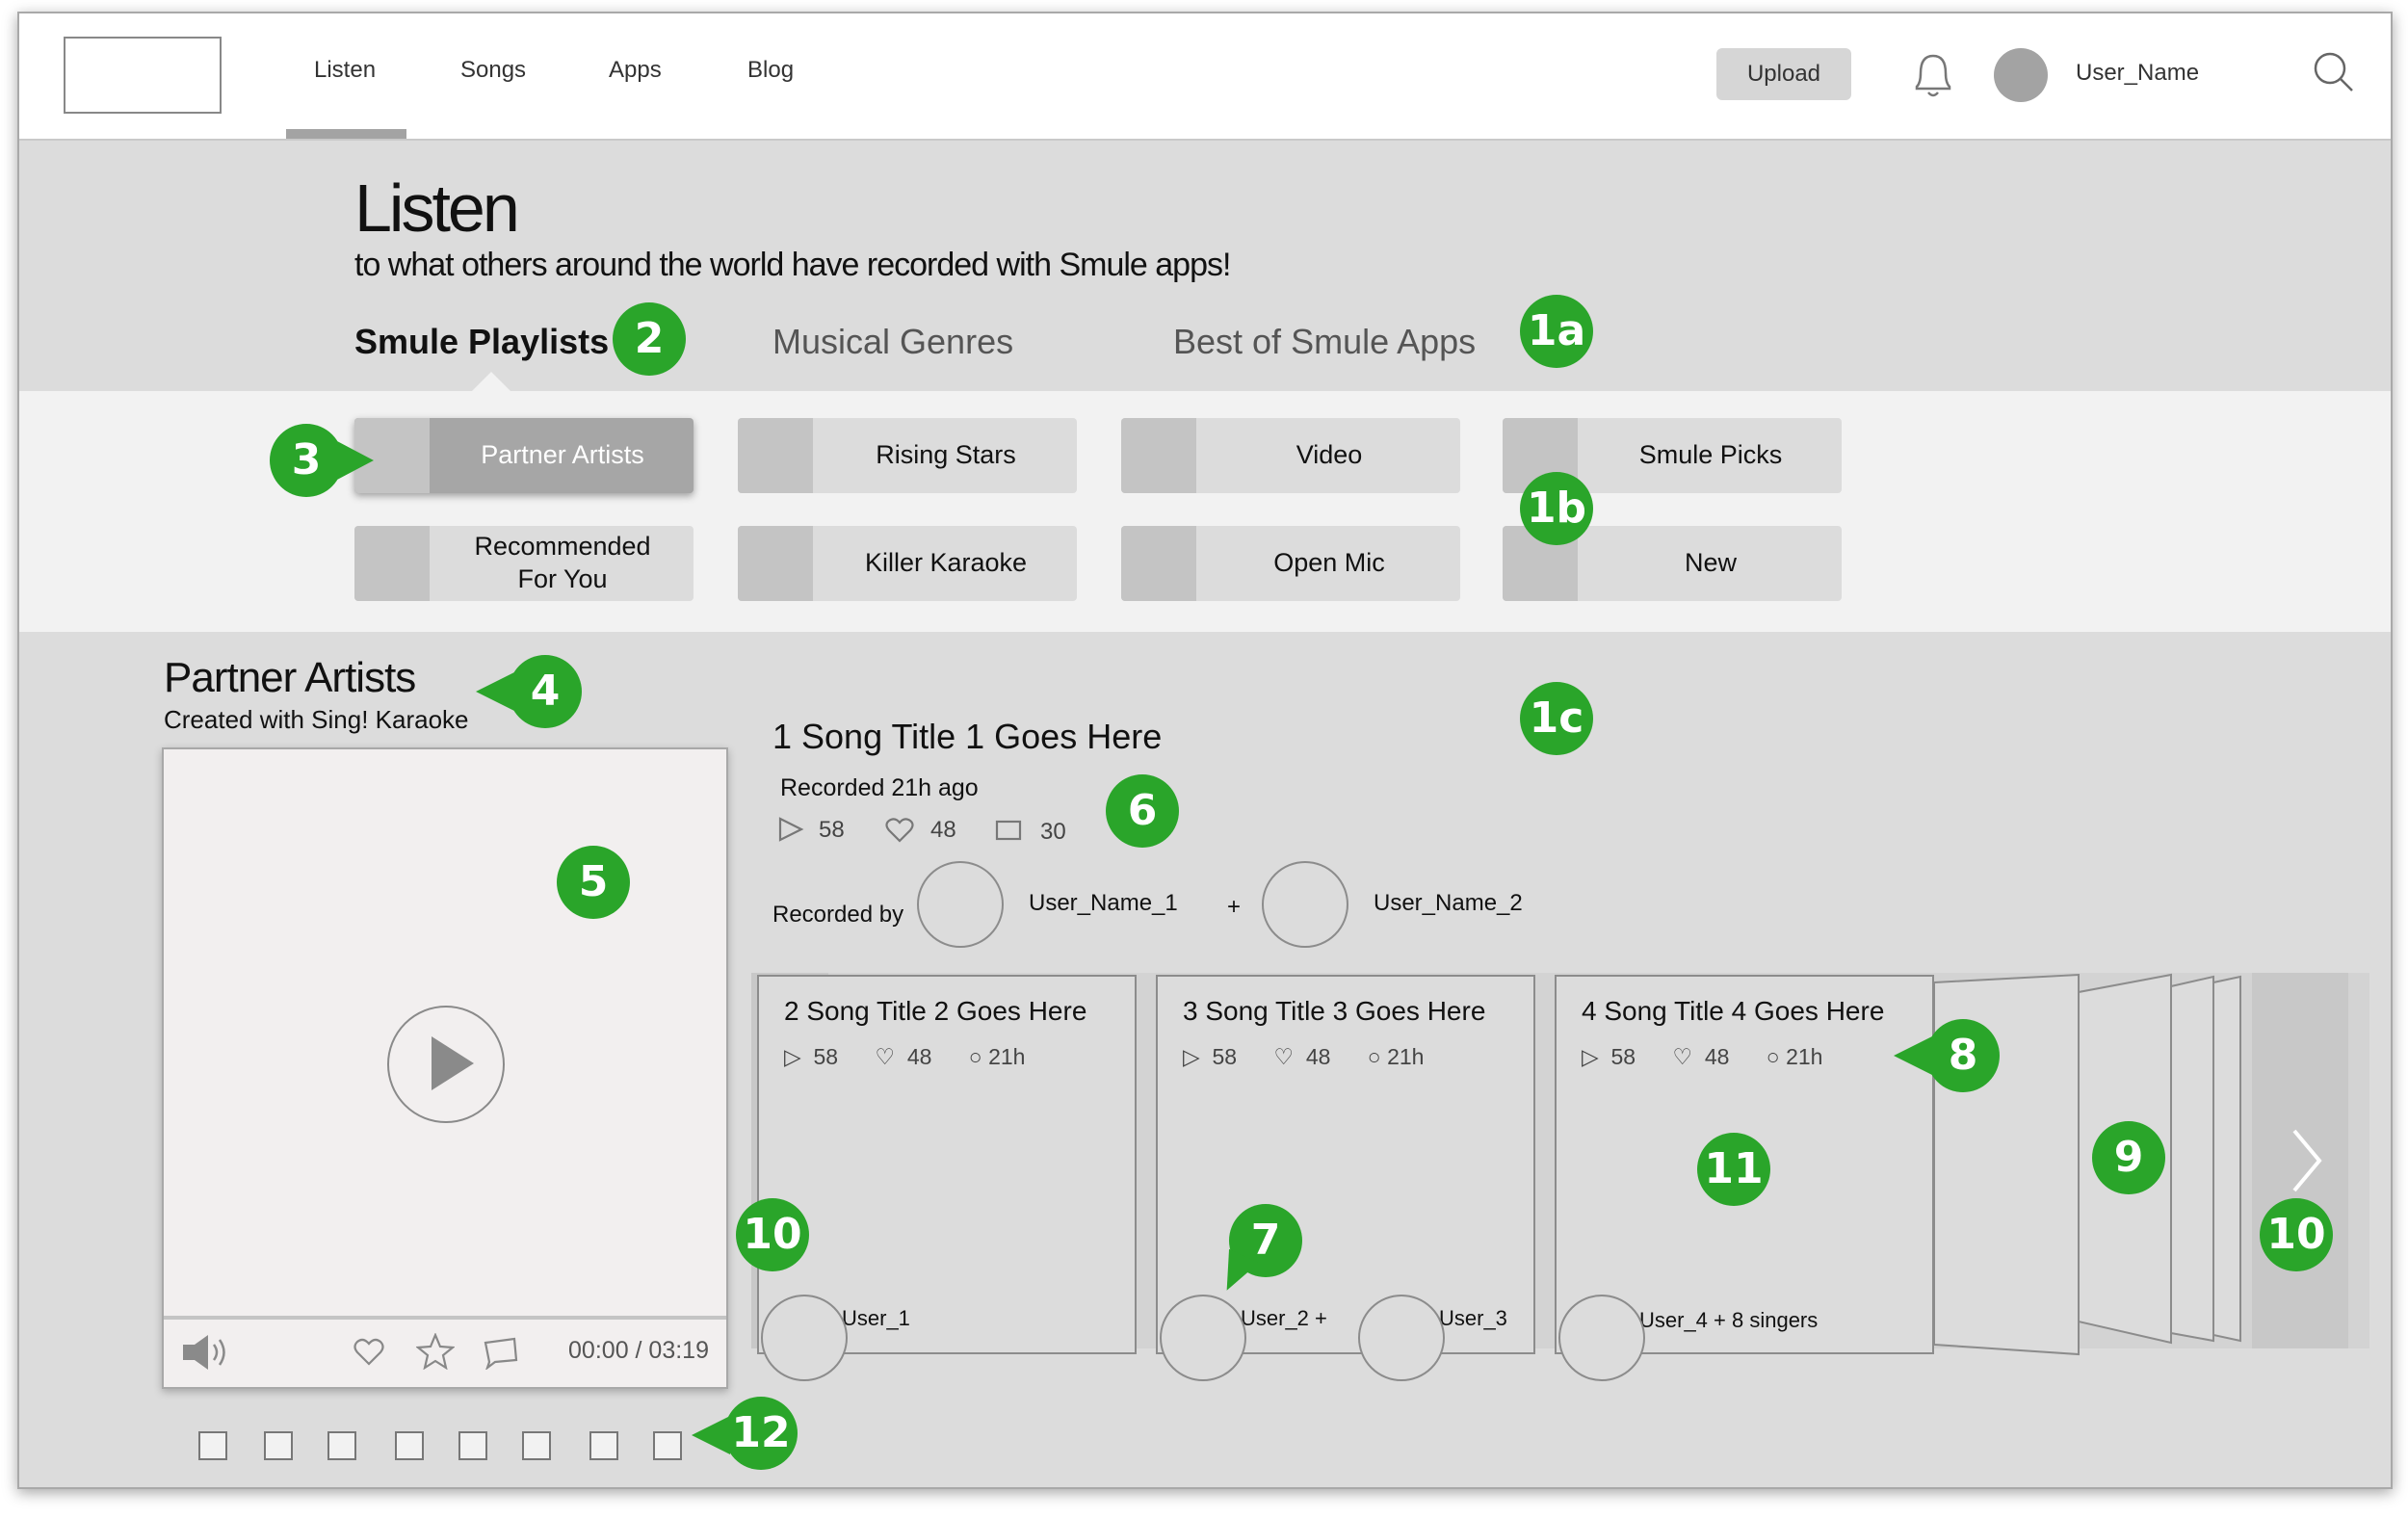  I want to click on nav-blog: Blog, so click(770, 70).